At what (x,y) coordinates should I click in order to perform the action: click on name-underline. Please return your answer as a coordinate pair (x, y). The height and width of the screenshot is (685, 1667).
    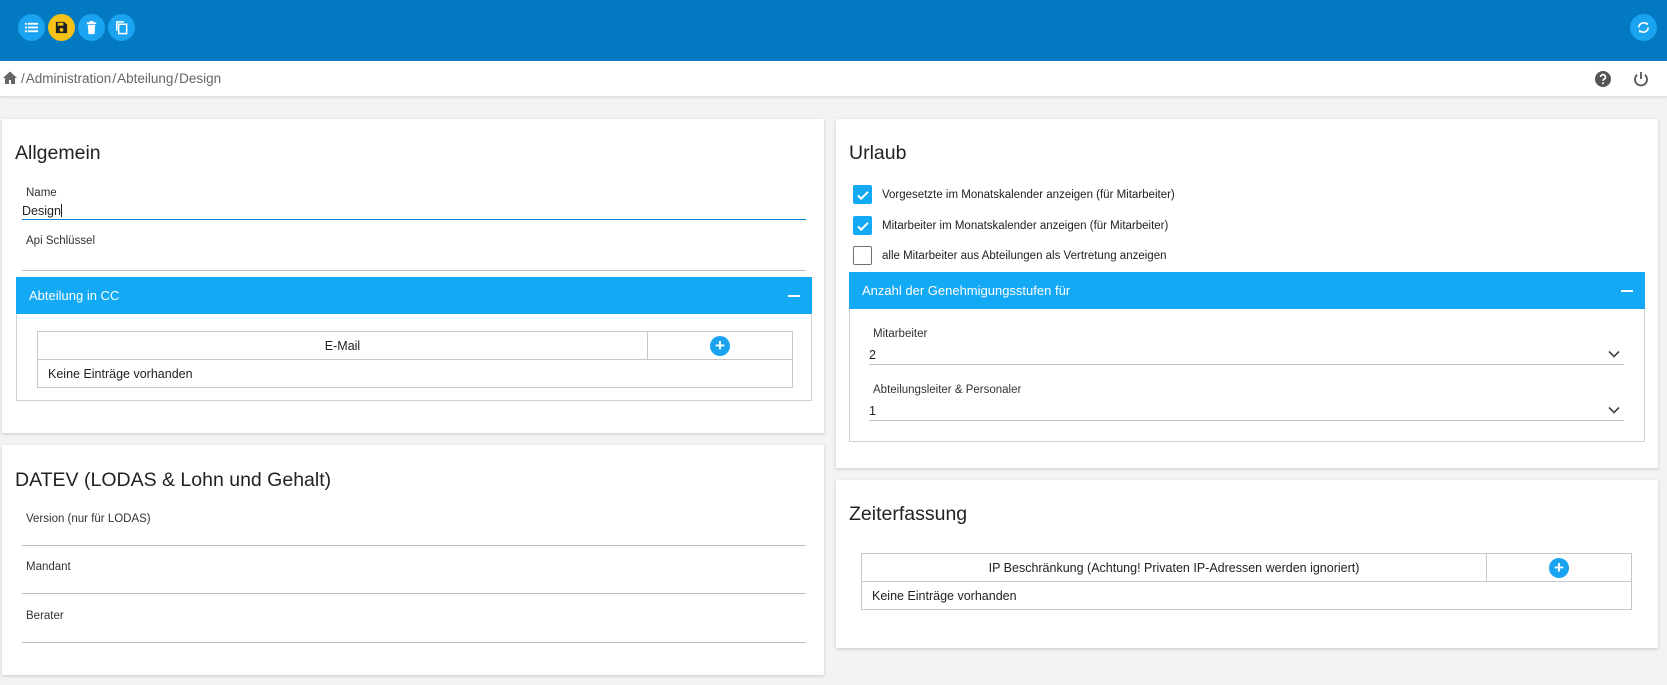
    Looking at the image, I should click on (414, 219).